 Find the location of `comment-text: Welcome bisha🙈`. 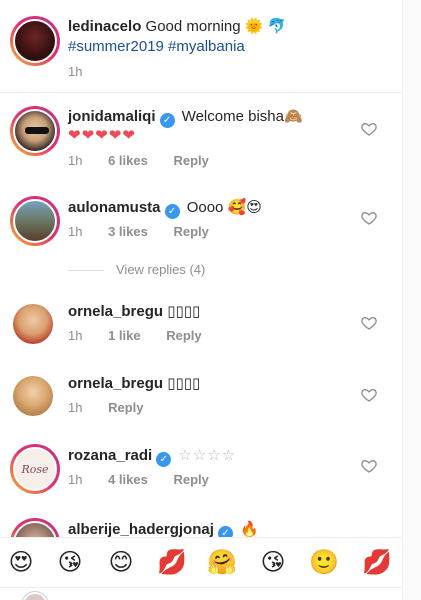

comment-text: Welcome bisha🙈 is located at coordinates (242, 116).